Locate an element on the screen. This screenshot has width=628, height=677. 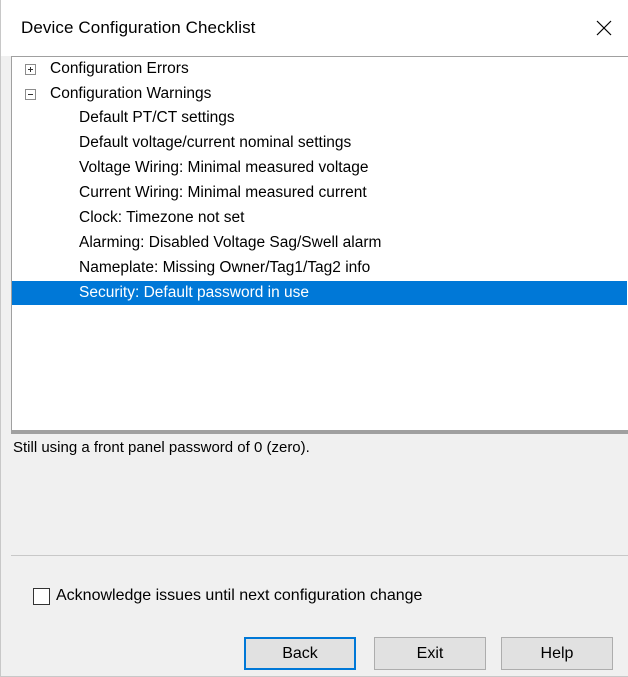
exit-button: Exit is located at coordinates (430, 653).